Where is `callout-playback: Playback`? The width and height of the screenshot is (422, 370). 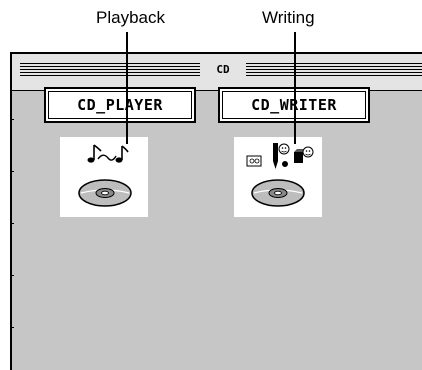 callout-playback: Playback is located at coordinates (130, 17).